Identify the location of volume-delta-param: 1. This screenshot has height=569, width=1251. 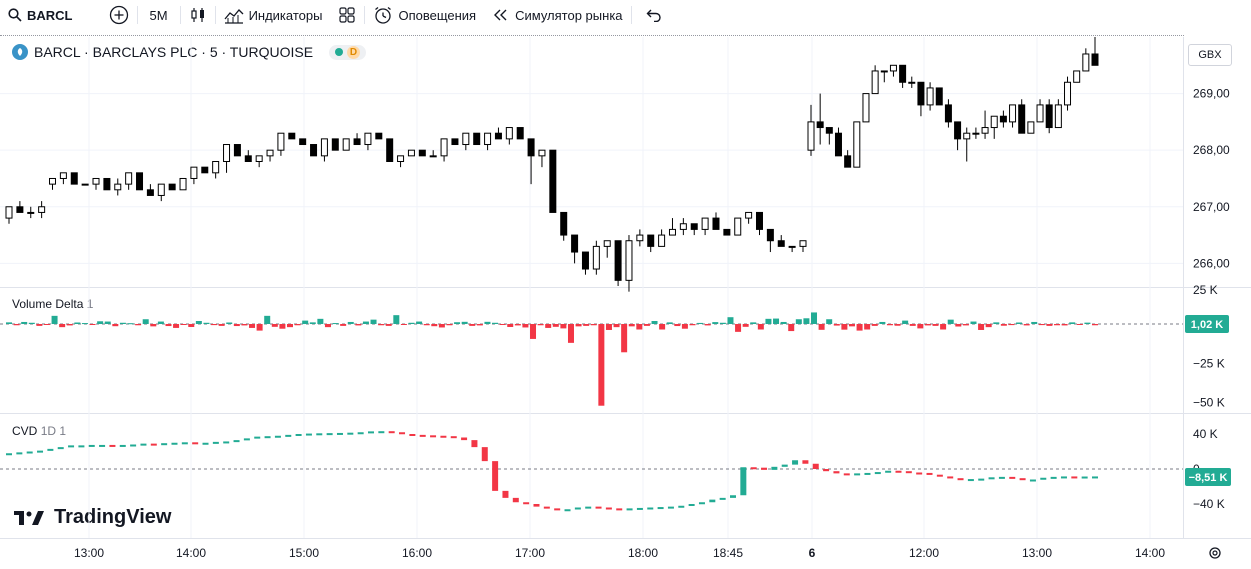
(90, 304).